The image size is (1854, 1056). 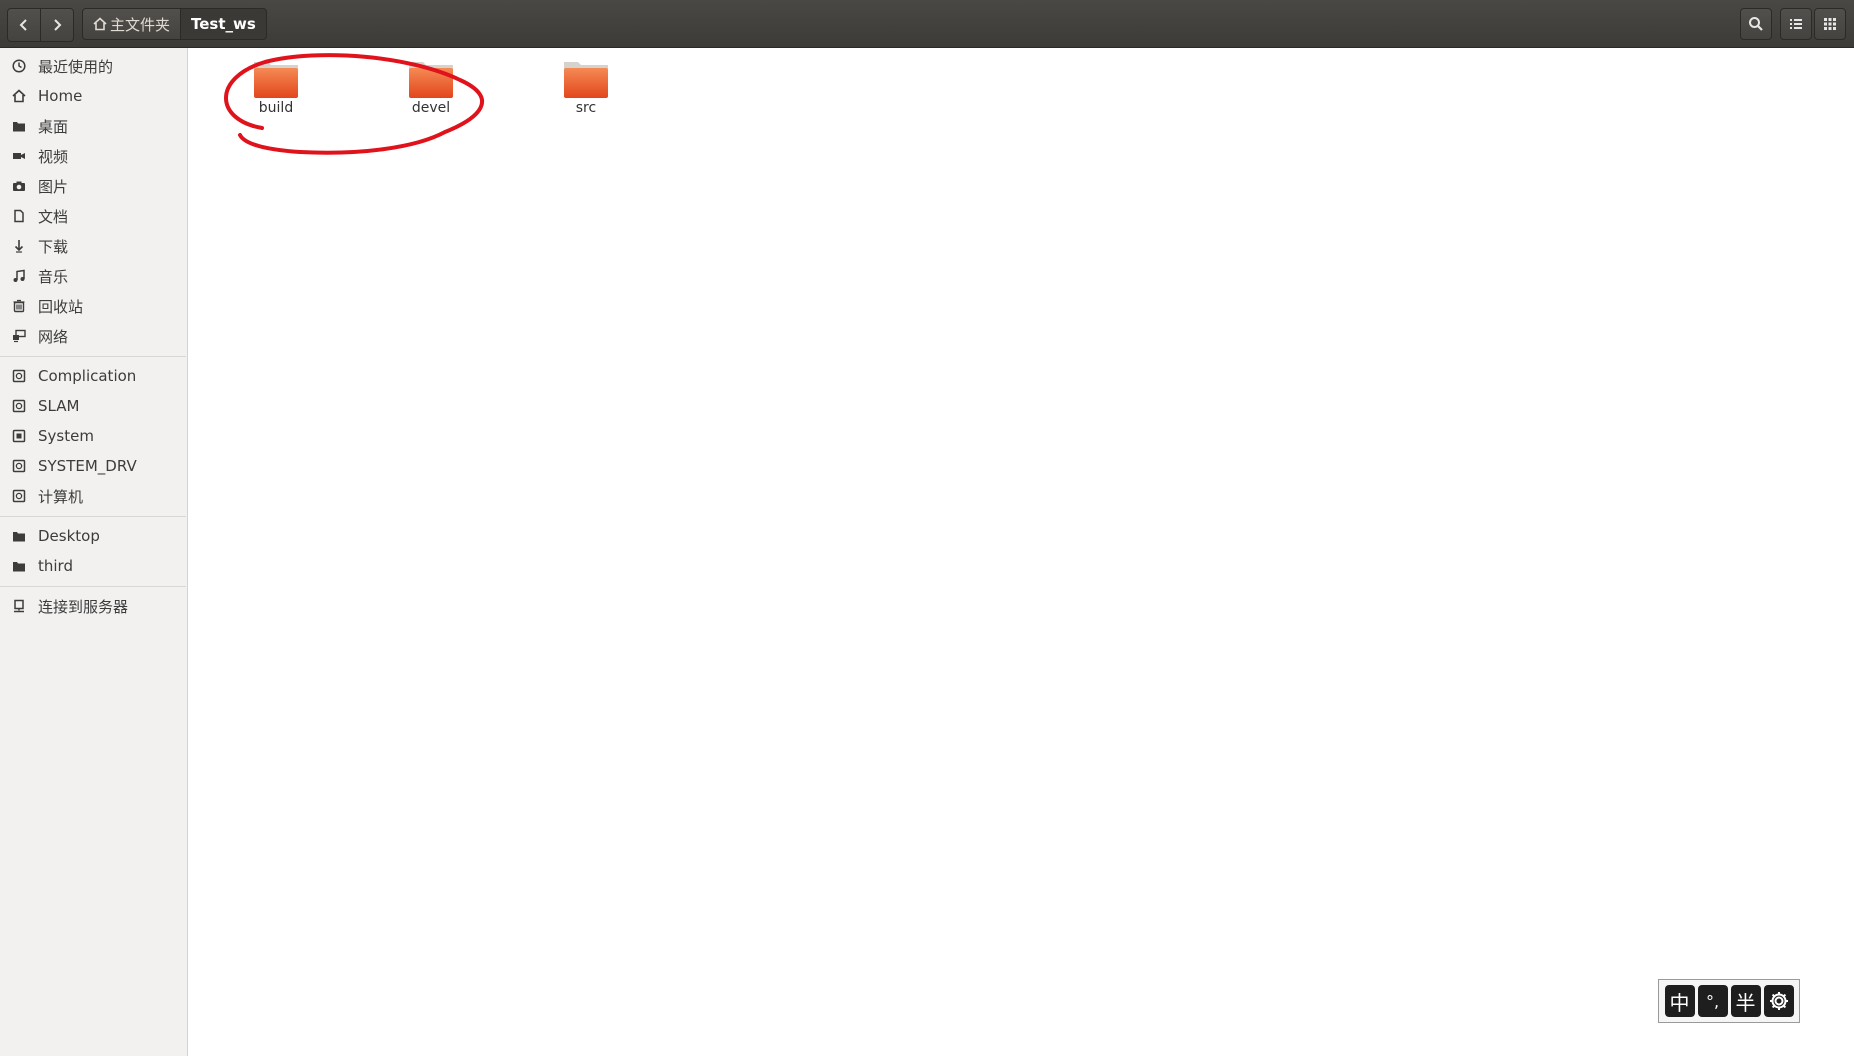 I want to click on sidebar-item-label: third, so click(x=55, y=566).